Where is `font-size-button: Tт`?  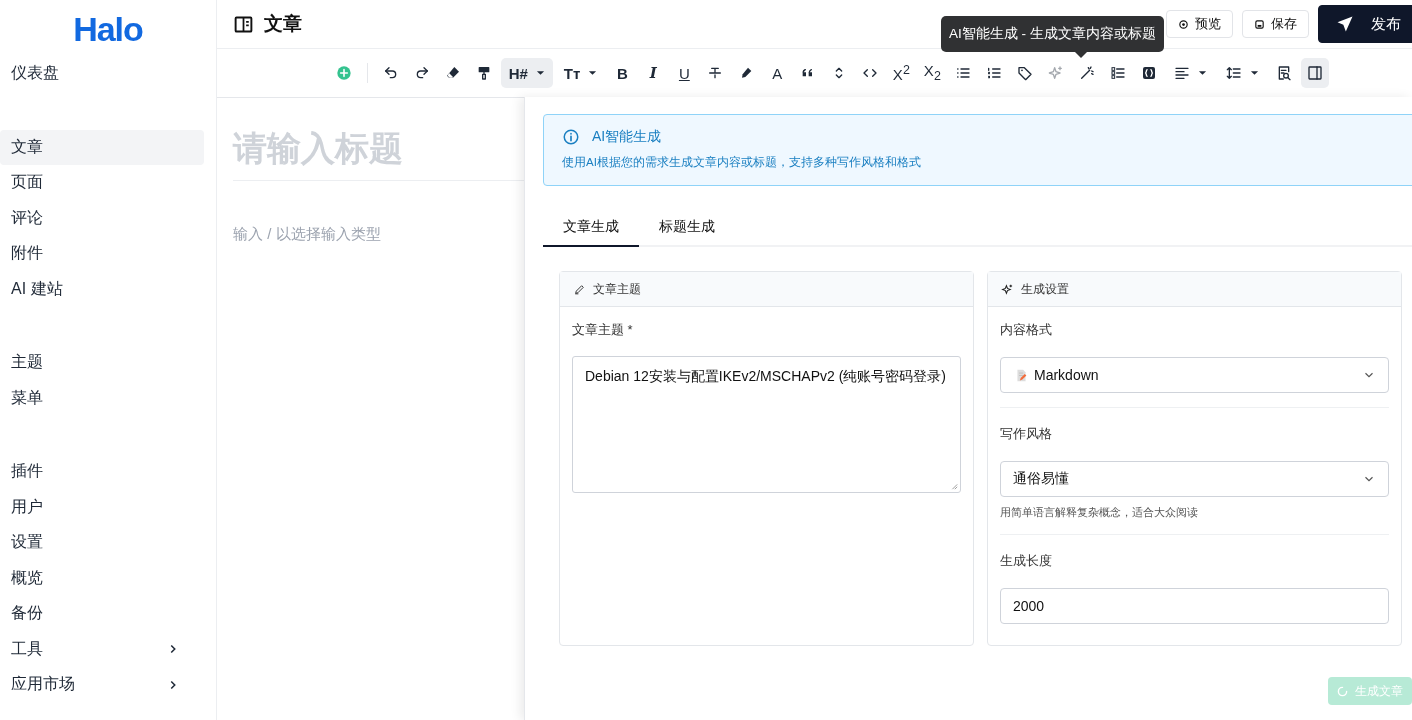
font-size-button: Tт is located at coordinates (580, 73).